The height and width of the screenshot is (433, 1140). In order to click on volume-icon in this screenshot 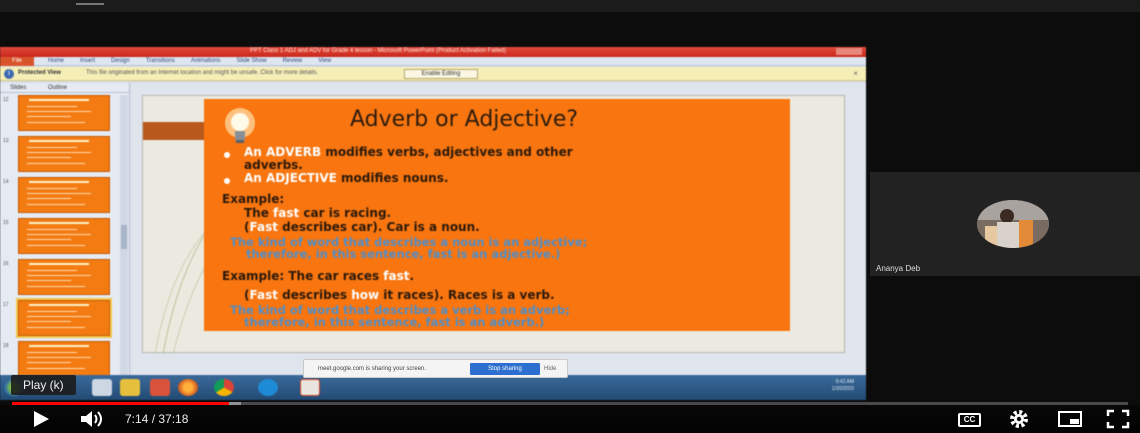, I will do `click(93, 419)`.